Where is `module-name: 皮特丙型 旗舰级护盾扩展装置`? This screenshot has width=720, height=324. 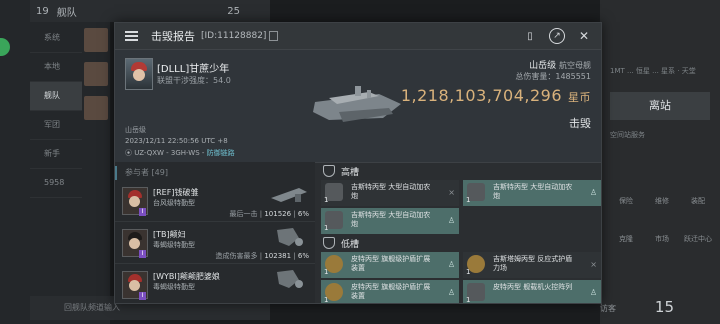
module-name: 皮特丙型 旗舰级护盾扩展装置 is located at coordinates (391, 263).